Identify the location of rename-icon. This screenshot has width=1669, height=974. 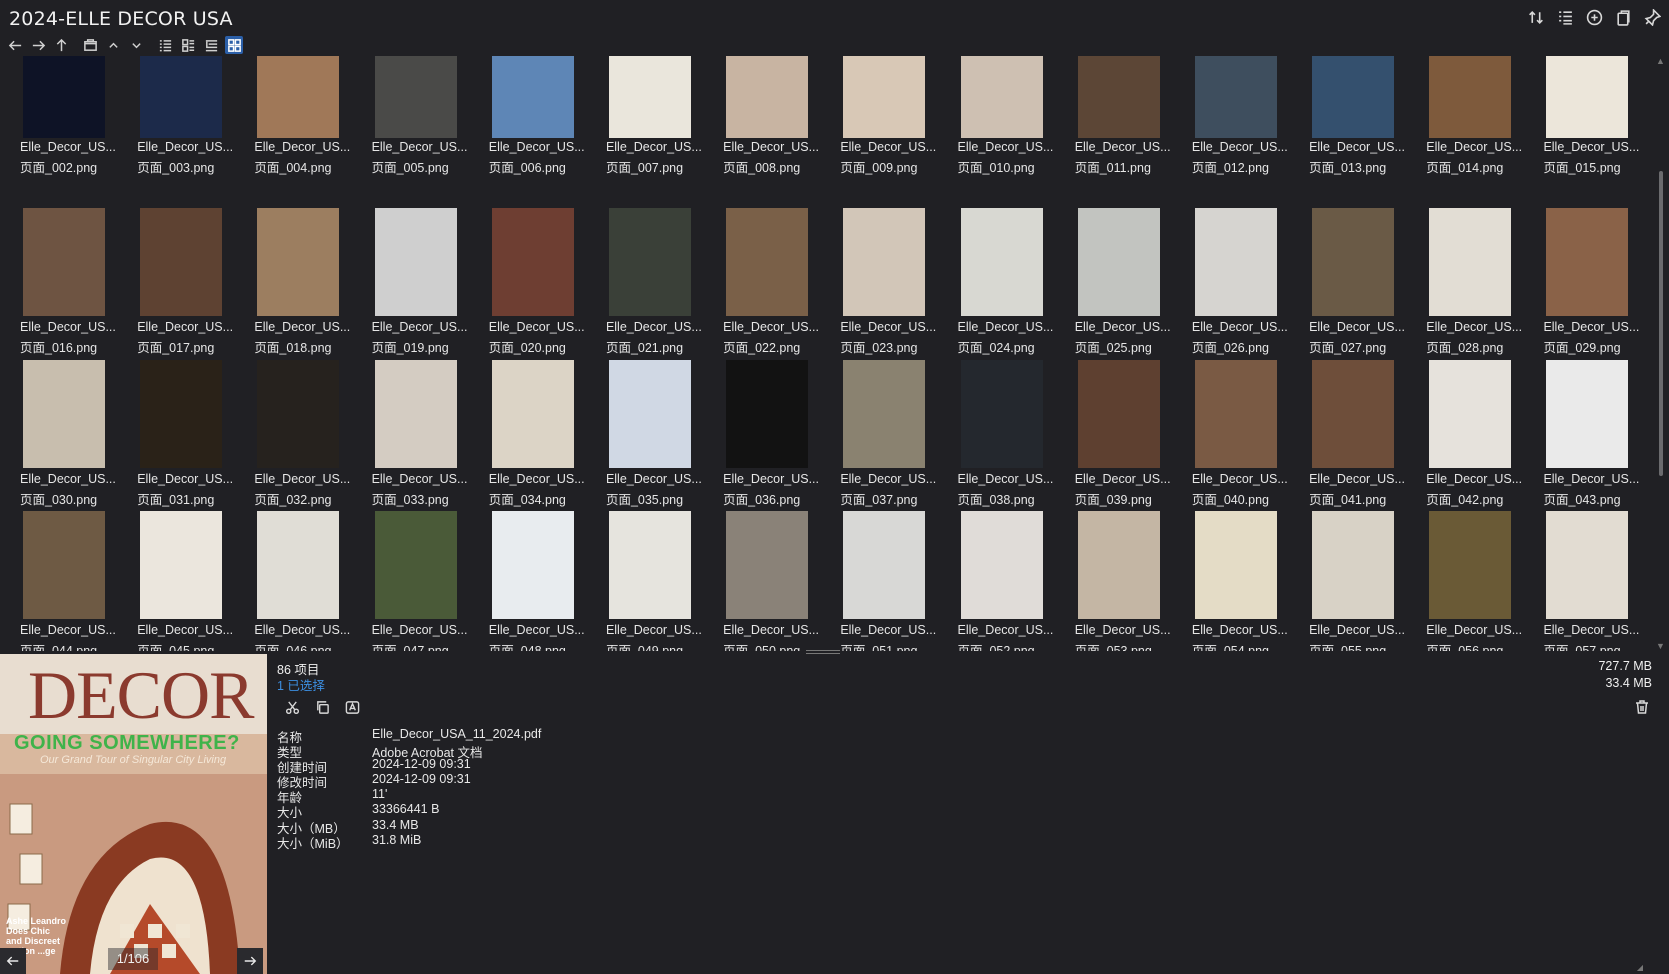
(352, 707).